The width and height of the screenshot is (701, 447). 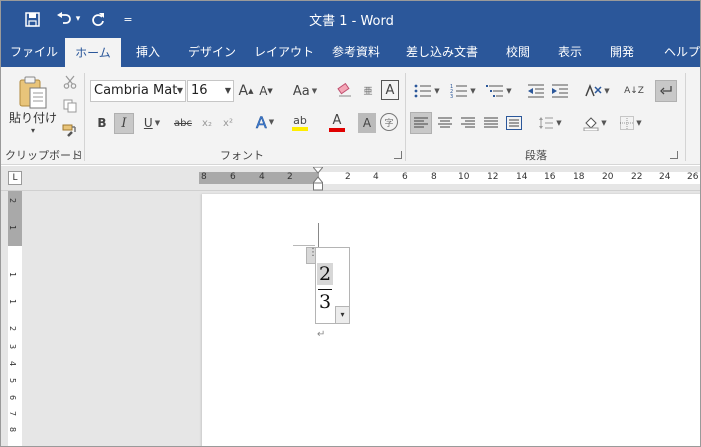 What do you see at coordinates (33, 117) in the screenshot?
I see `paste-button-label: 貼り付け` at bounding box center [33, 117].